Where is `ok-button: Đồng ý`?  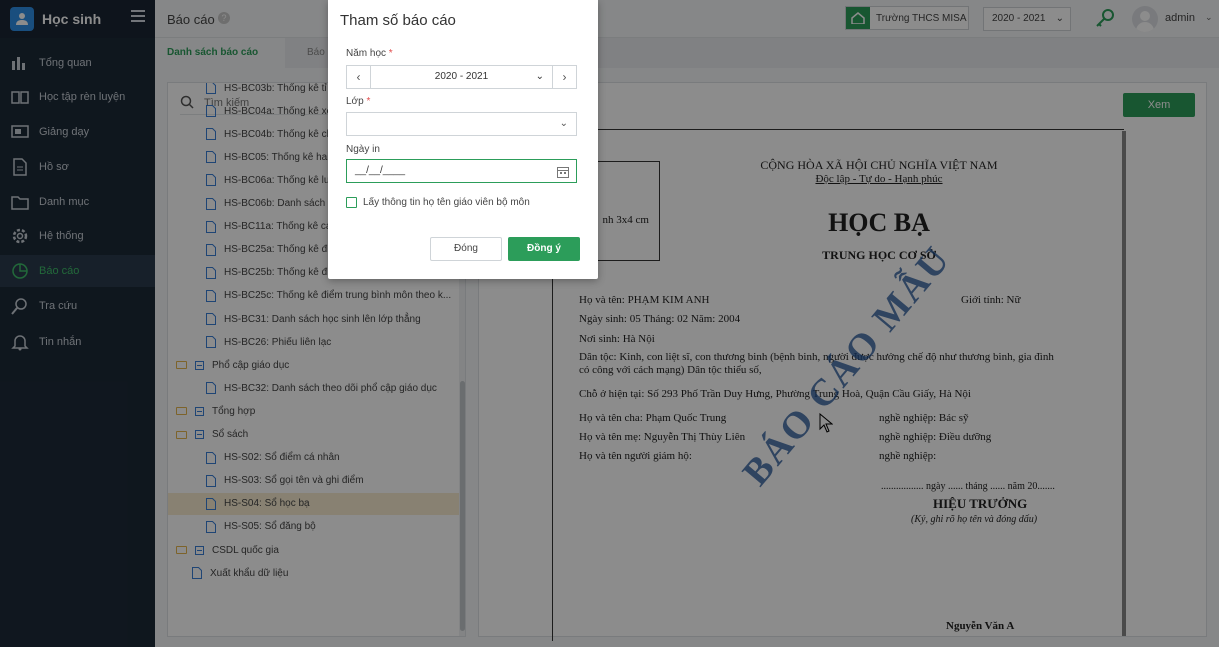
ok-button: Đồng ý is located at coordinates (544, 249).